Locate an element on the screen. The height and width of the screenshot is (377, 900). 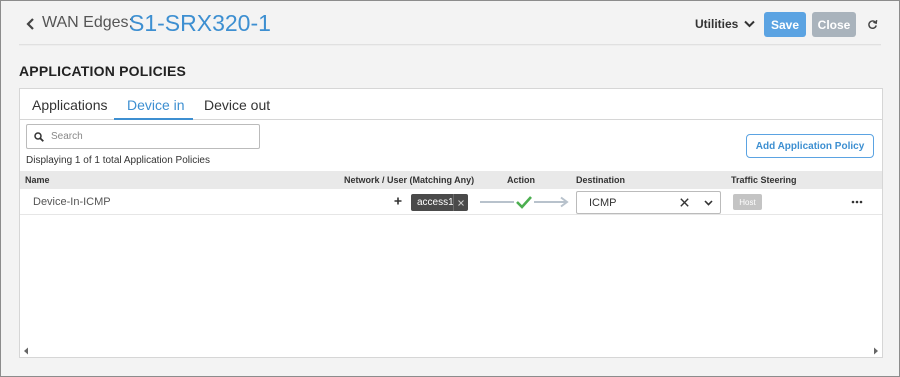
table-row: Device-In-ICMP access1 ICMP Host is located at coordinates (451, 202).